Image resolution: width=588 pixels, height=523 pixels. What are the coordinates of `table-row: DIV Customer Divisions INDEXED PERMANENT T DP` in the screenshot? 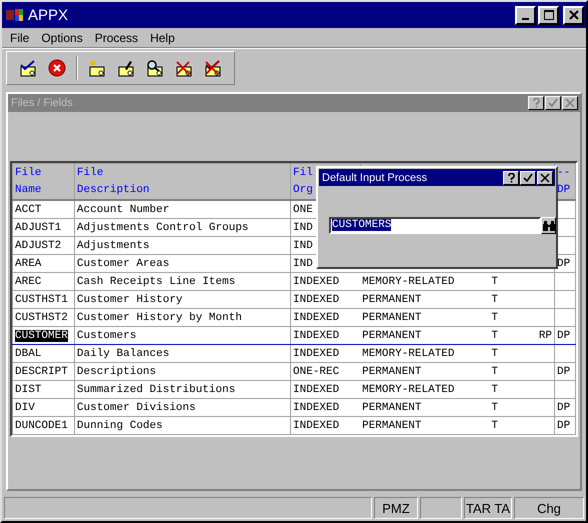 It's located at (294, 407).